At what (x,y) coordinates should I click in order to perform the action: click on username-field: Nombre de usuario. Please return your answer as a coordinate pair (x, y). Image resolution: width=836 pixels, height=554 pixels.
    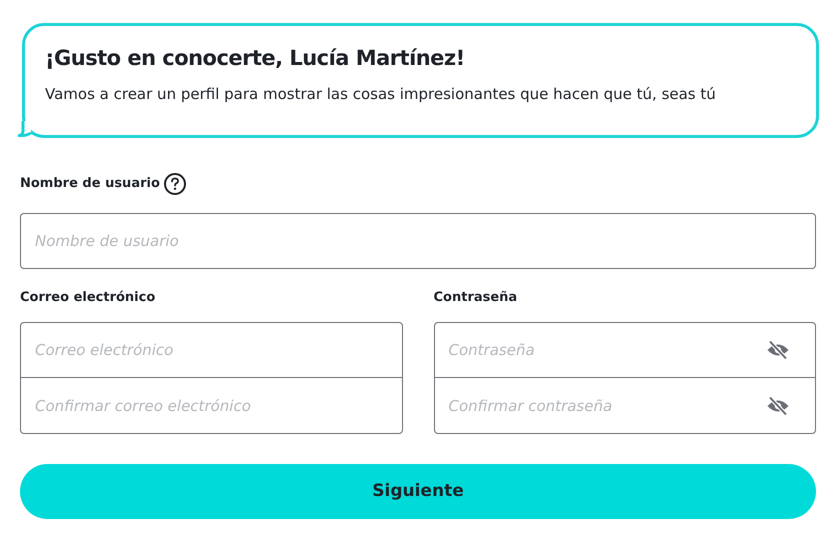
    Looking at the image, I should click on (418, 241).